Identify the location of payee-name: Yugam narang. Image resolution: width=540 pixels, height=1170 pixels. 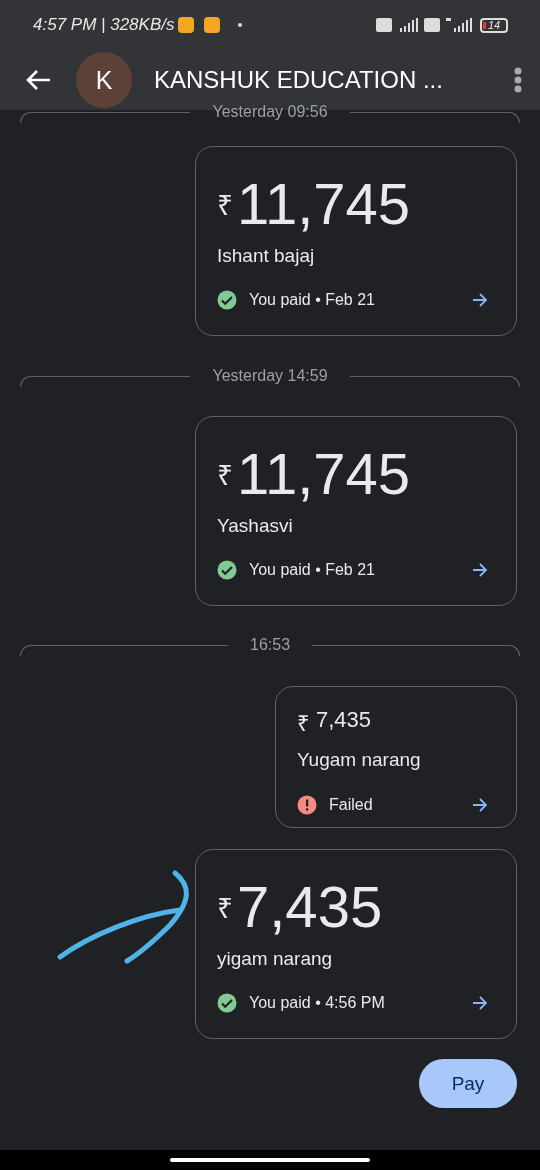
(359, 760).